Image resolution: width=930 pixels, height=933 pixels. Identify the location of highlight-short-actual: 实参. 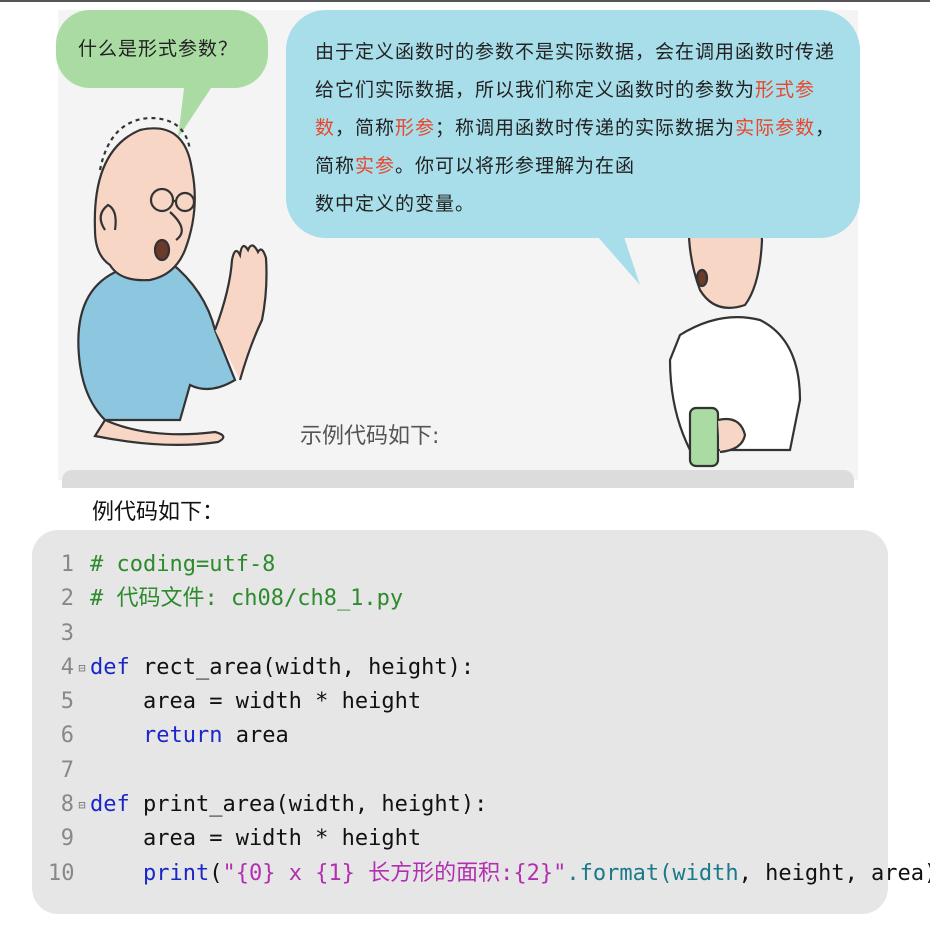
(375, 166).